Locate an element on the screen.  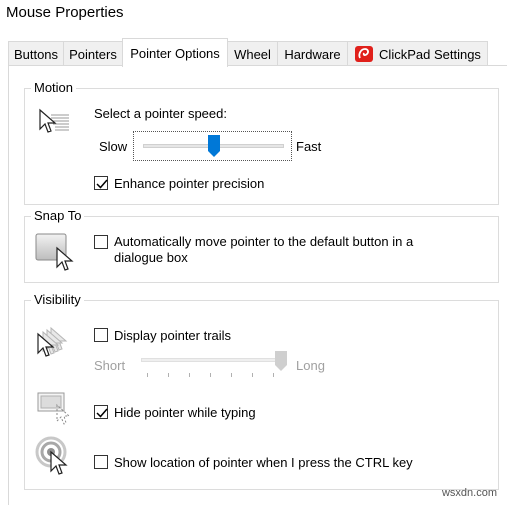
hide-pointer-checkbox is located at coordinates (101, 412).